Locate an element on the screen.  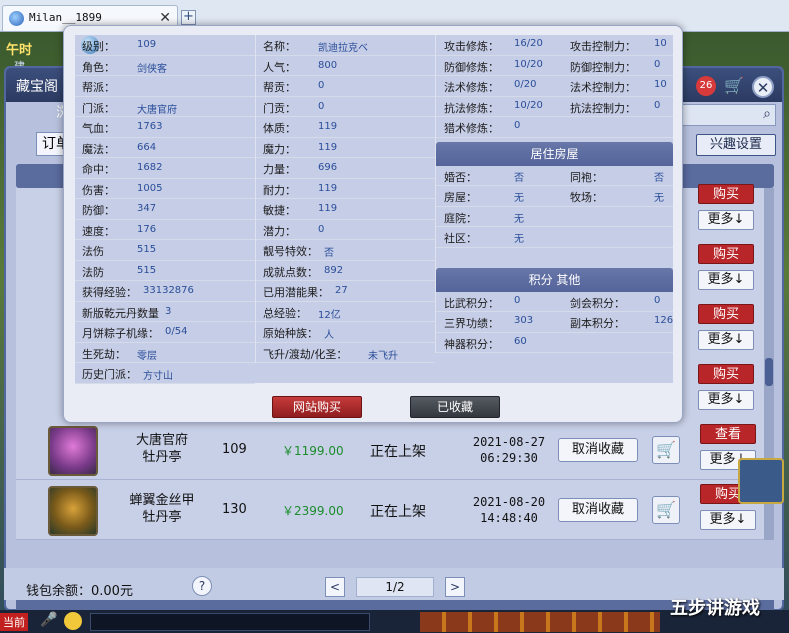
next-page-button: > is located at coordinates (455, 587).